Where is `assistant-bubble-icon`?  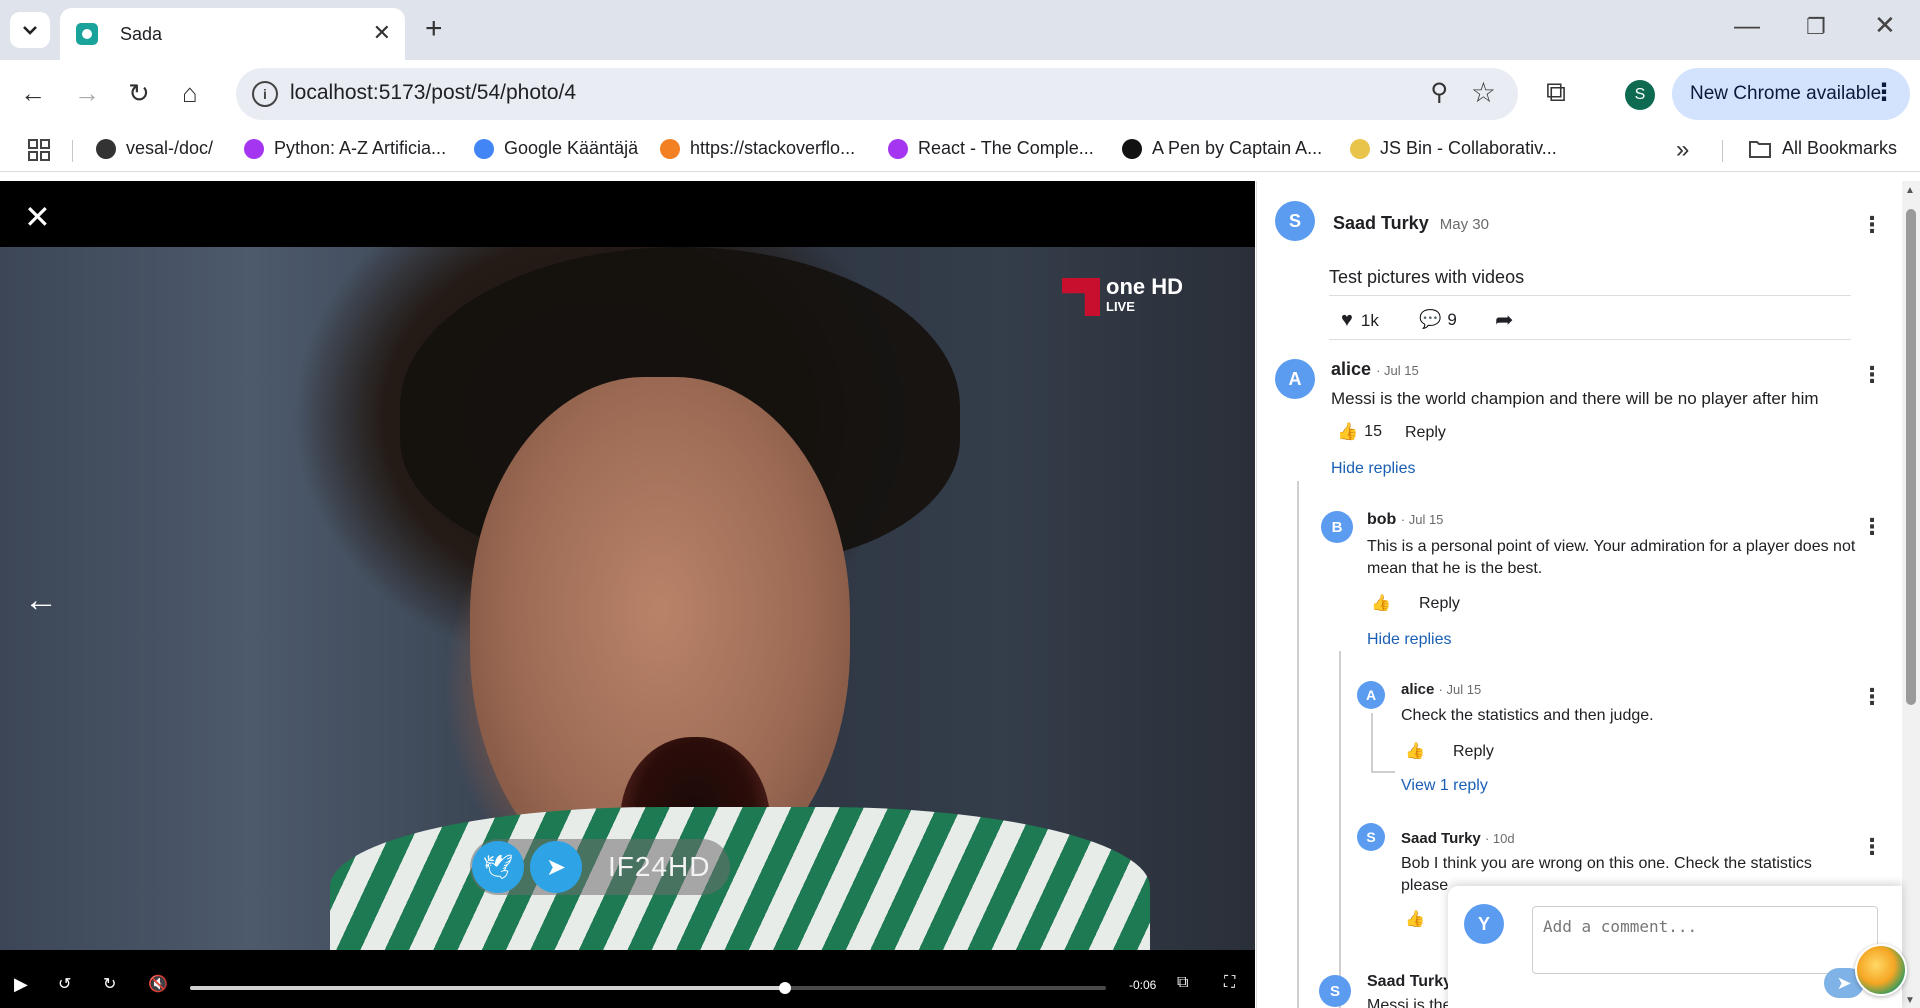
assistant-bubble-icon is located at coordinates (1881, 970).